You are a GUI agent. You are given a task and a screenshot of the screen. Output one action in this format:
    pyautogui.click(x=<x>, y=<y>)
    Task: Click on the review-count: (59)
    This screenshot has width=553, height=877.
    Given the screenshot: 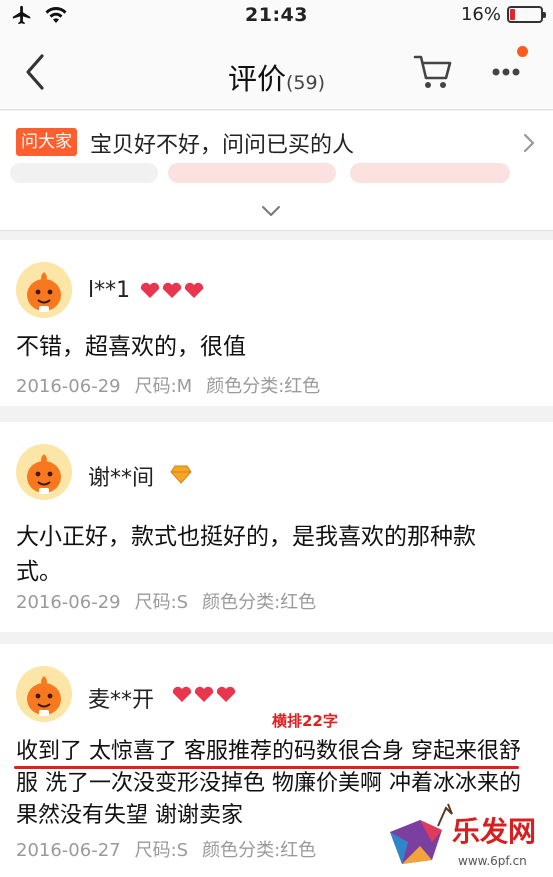 What is the action you would take?
    pyautogui.click(x=306, y=83)
    